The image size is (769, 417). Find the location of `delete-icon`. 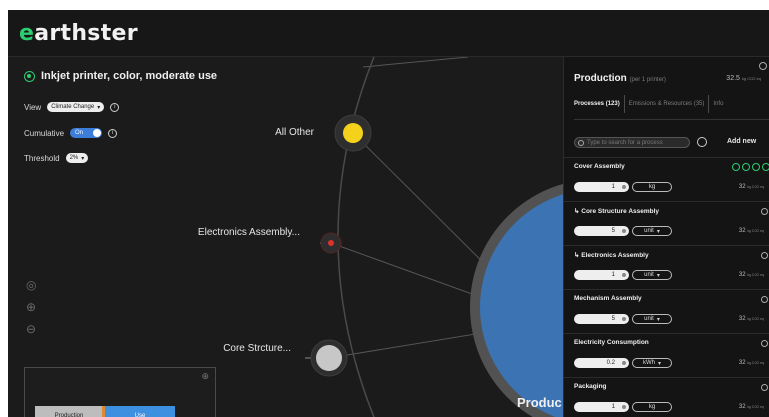

delete-icon is located at coordinates (765, 167).